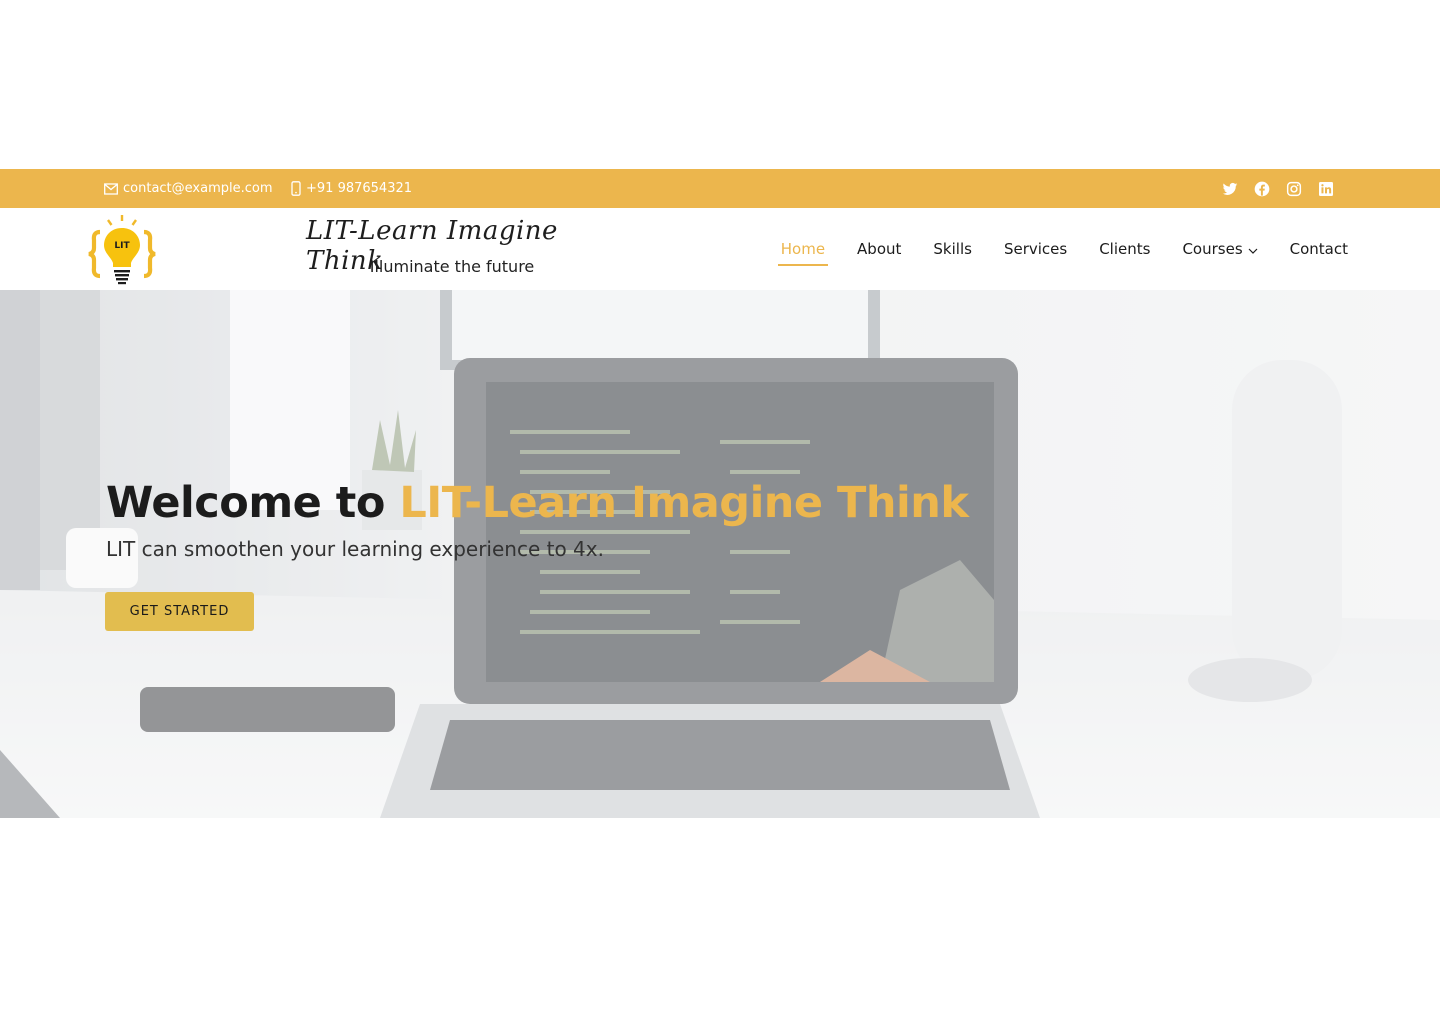  I want to click on nav-item-courses: Courses, so click(1220, 249).